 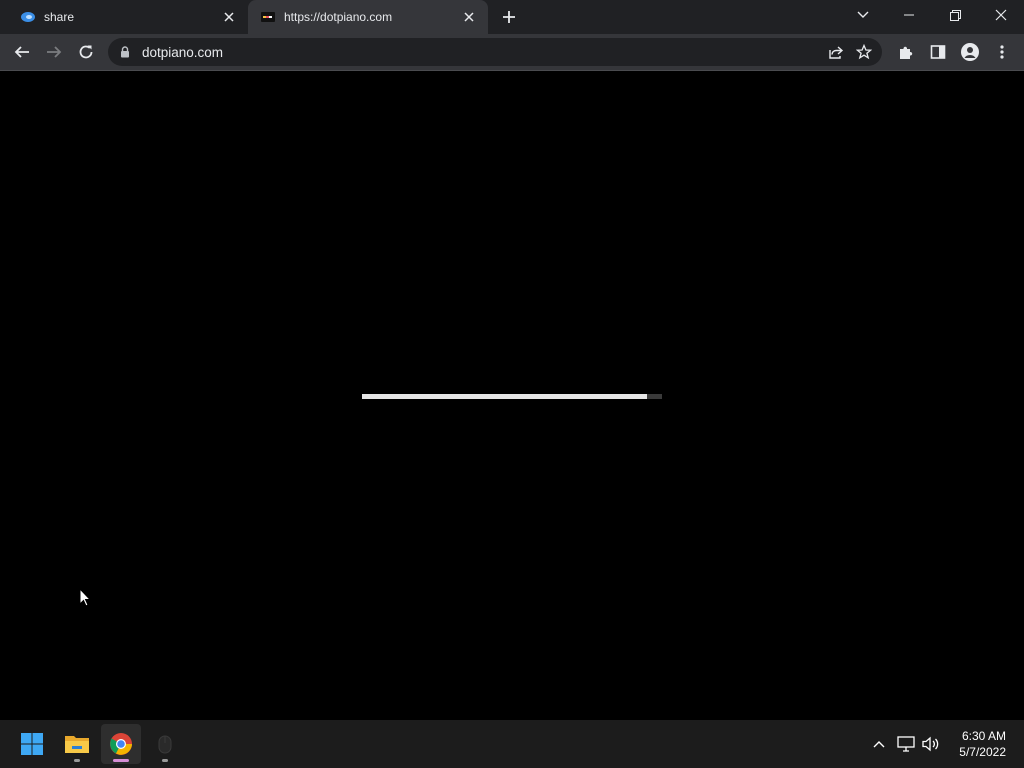 I want to click on chrome-taskbar-button, so click(x=121, y=744).